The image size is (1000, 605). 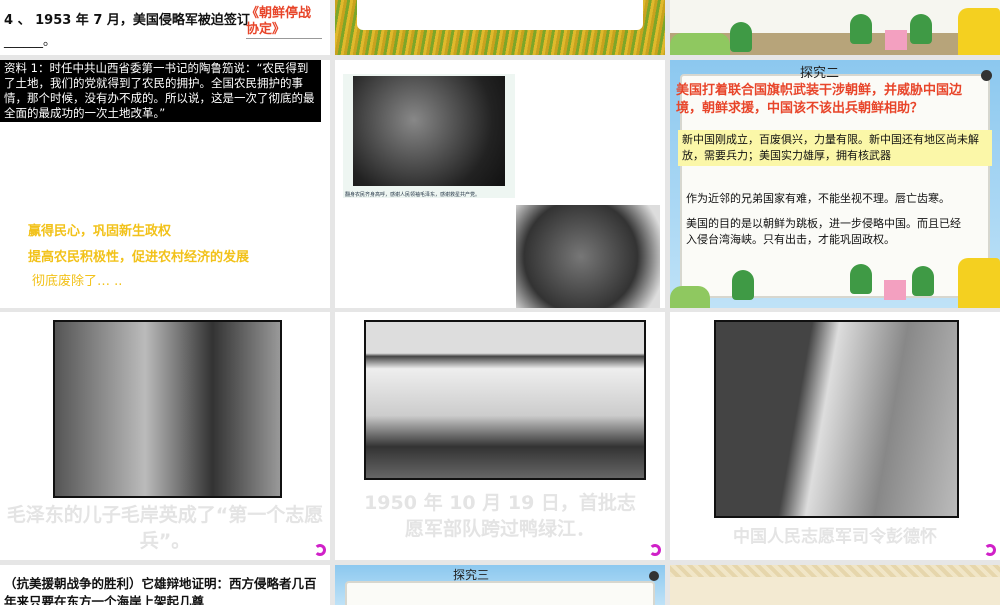 I want to click on point-text: 彻底废除了… .., so click(x=77, y=281).